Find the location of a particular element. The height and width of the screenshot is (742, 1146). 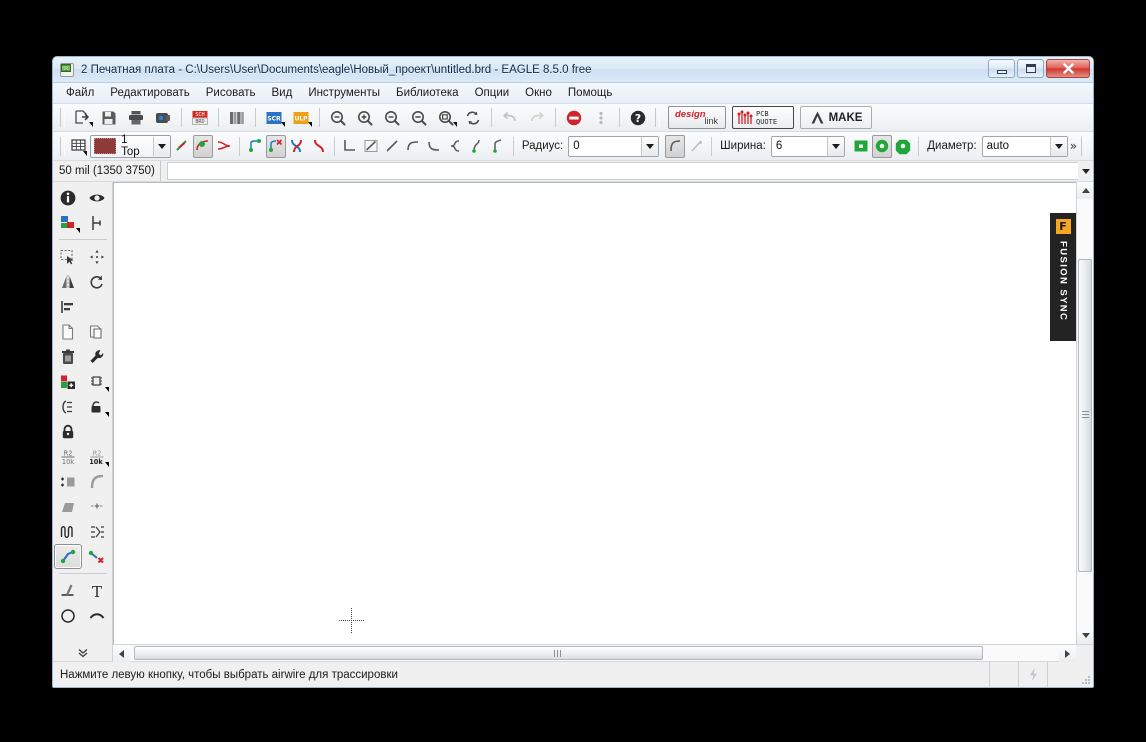

zoom-fit-button is located at coordinates (338, 117).